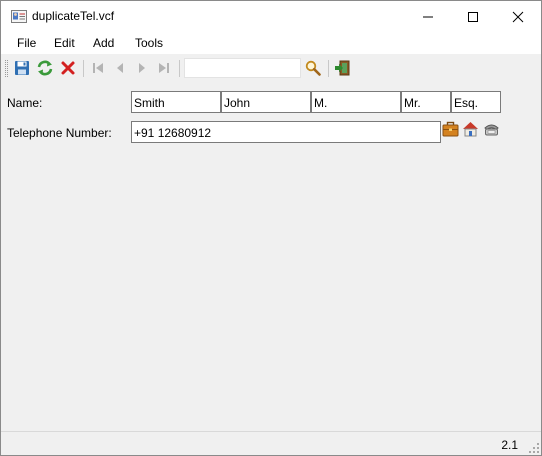 The width and height of the screenshot is (542, 456). What do you see at coordinates (476, 102) in the screenshot?
I see `name-suffix-field` at bounding box center [476, 102].